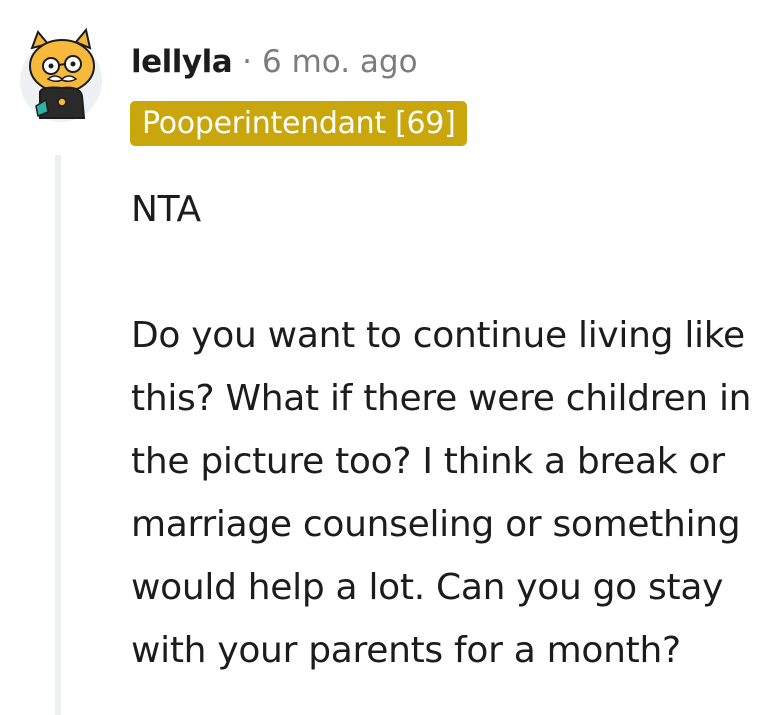 This screenshot has height=715, width=775. I want to click on comment-header: lellyla · 6 mo. ago, so click(274, 62).